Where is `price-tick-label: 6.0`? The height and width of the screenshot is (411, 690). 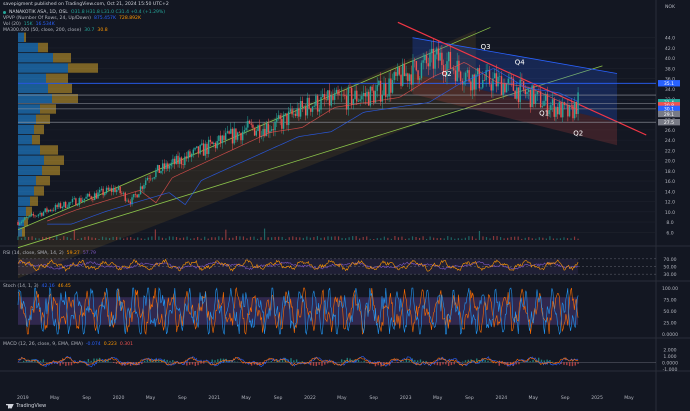 price-tick-label: 6.0 is located at coordinates (669, 233).